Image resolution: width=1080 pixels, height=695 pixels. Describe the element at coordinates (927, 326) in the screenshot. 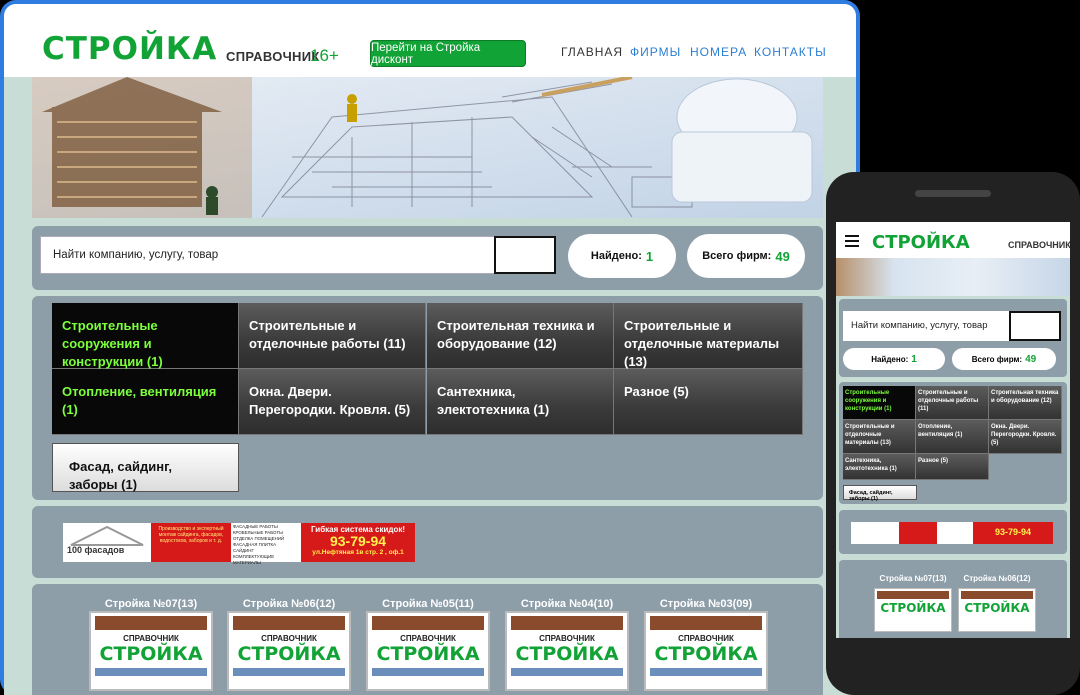

I see `mobile-search-input: Найти компанию, услугу, товар` at that location.